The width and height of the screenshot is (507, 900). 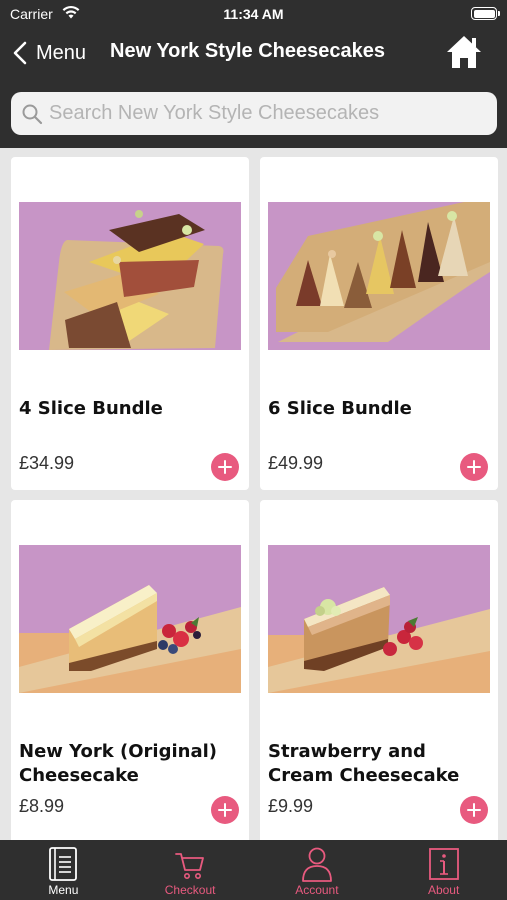 I want to click on product-name: 6 Slice Bundle, so click(x=340, y=408).